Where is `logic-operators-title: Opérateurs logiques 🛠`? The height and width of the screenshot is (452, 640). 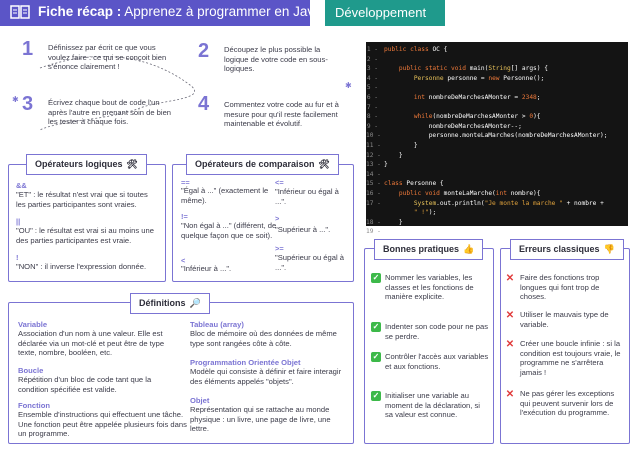 logic-operators-title: Opérateurs logiques 🛠 is located at coordinates (86, 164).